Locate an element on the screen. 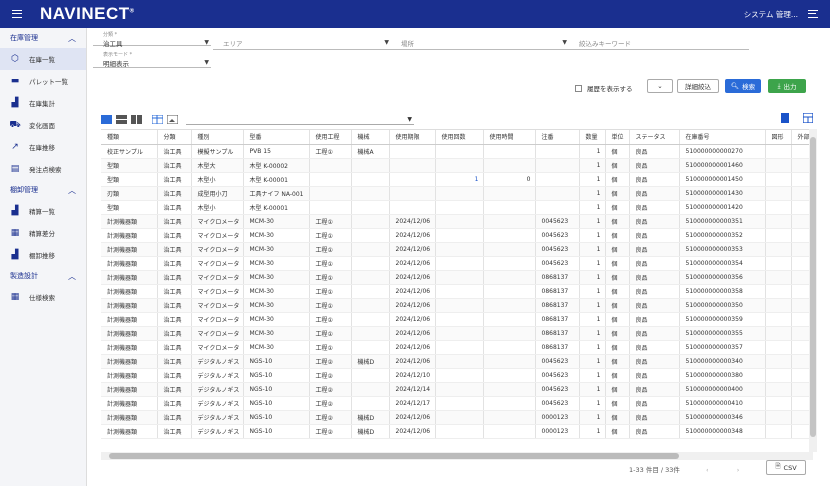  csv-button: 🗎 CSV is located at coordinates (786, 467).